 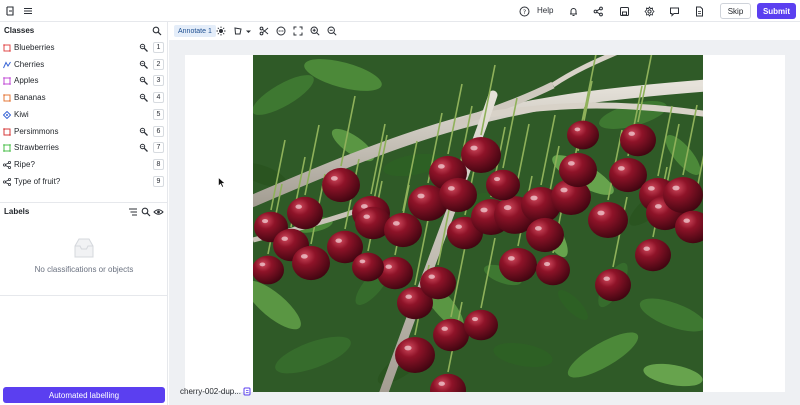 I want to click on menu-icon, so click(x=28, y=11).